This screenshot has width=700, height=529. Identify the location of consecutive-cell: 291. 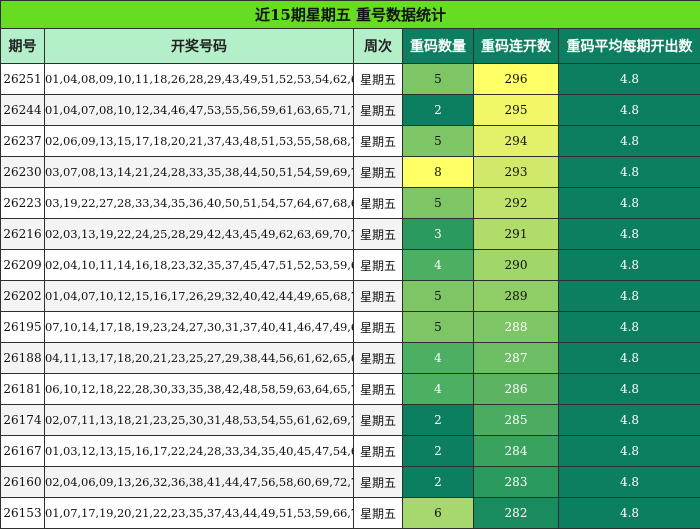
(516, 234).